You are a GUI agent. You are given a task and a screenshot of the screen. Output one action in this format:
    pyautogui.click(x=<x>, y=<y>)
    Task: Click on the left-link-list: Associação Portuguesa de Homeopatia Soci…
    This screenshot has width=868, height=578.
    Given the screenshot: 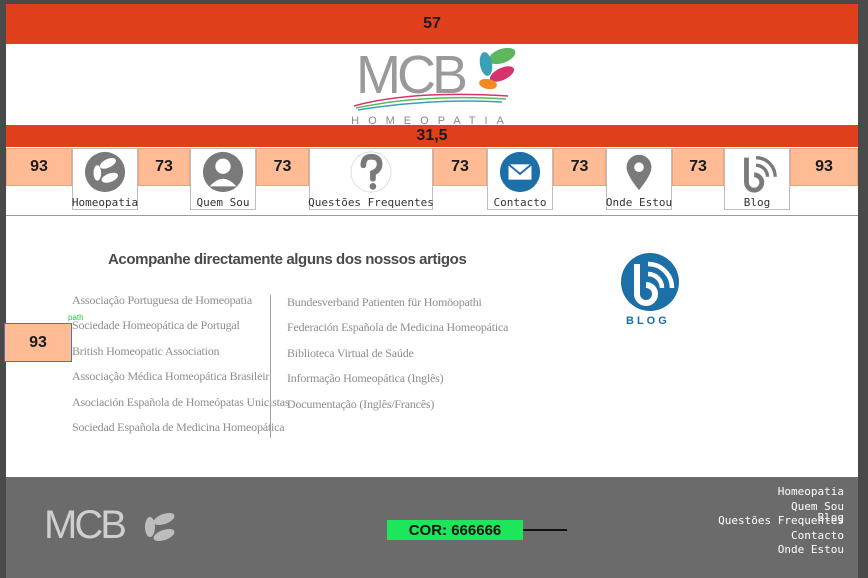 What is the action you would take?
    pyautogui.click(x=181, y=368)
    